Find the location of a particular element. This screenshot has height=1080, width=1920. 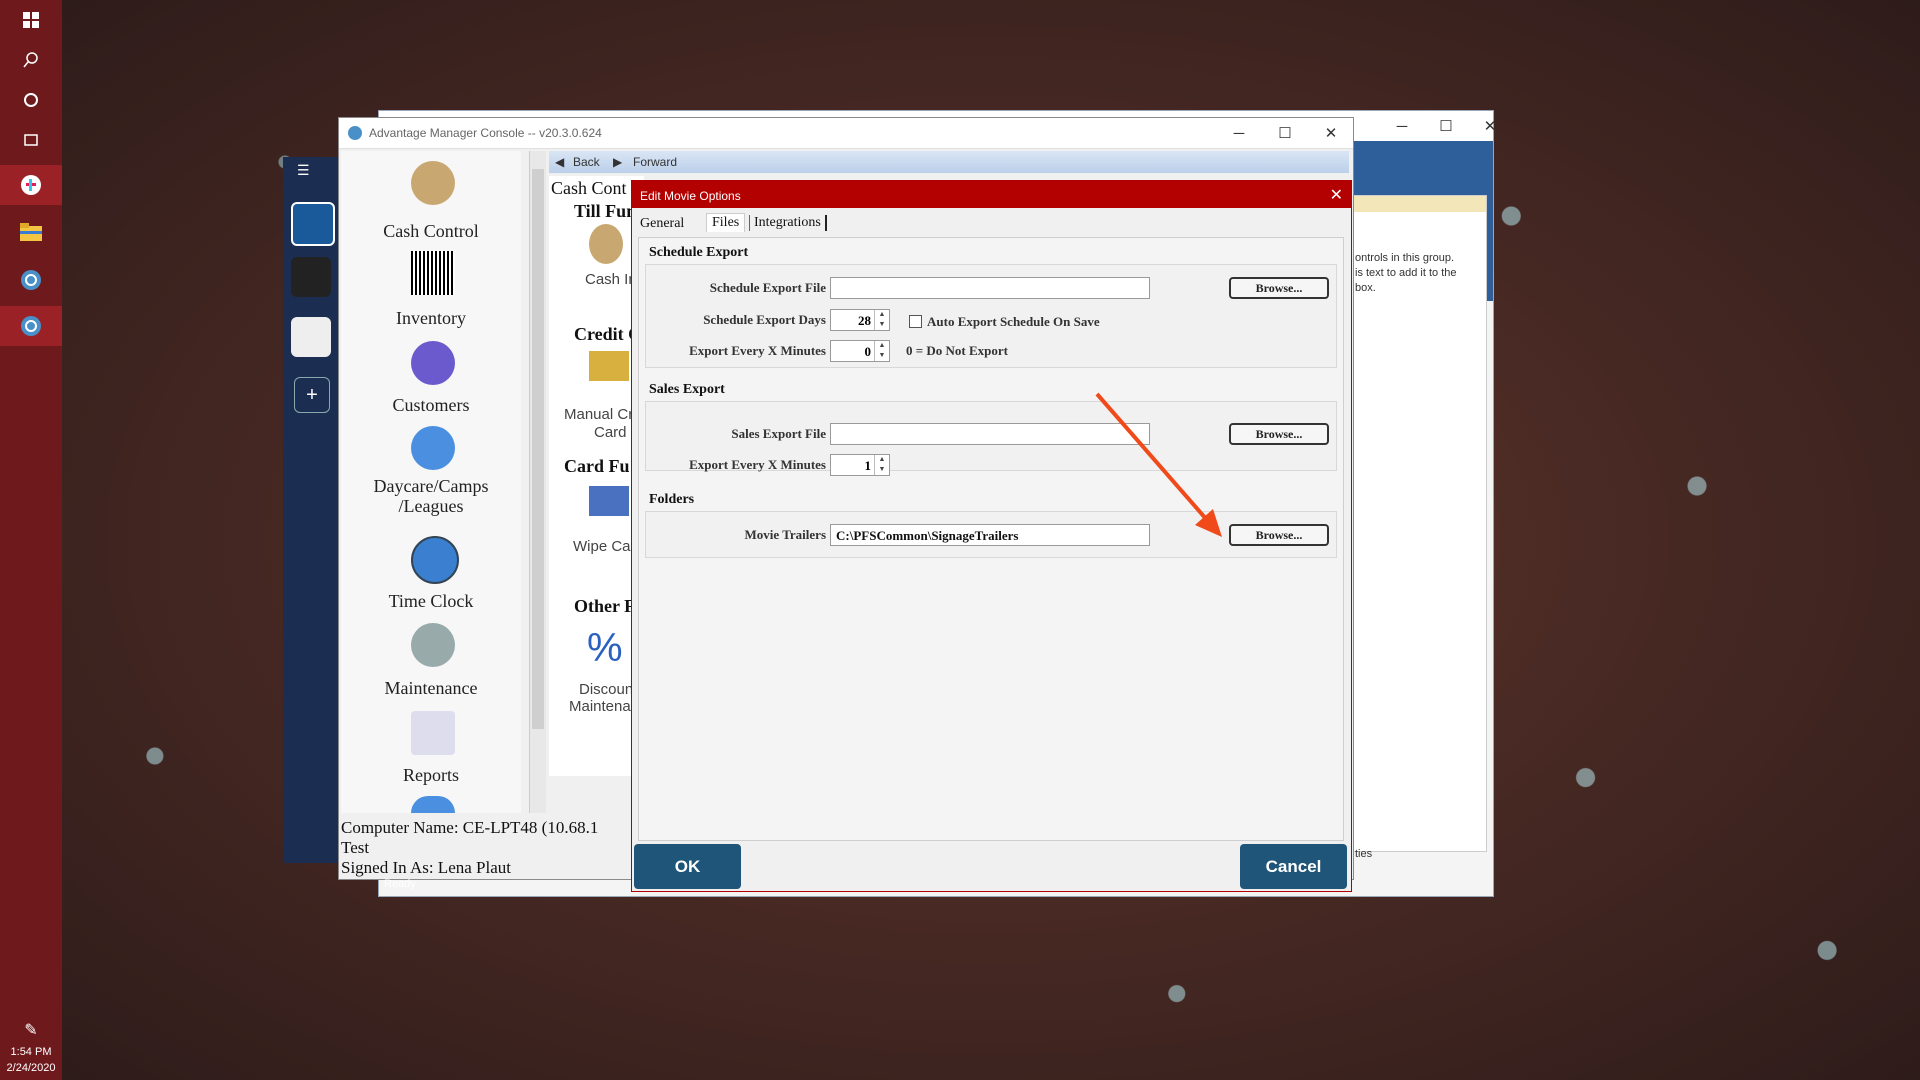

nav-reports: Reports is located at coordinates (431, 775).